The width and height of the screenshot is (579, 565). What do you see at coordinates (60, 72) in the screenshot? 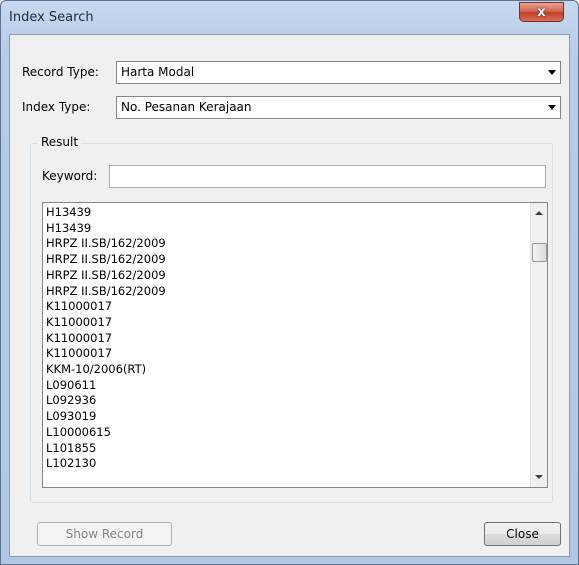
I see `record-type-label: Record Type:` at bounding box center [60, 72].